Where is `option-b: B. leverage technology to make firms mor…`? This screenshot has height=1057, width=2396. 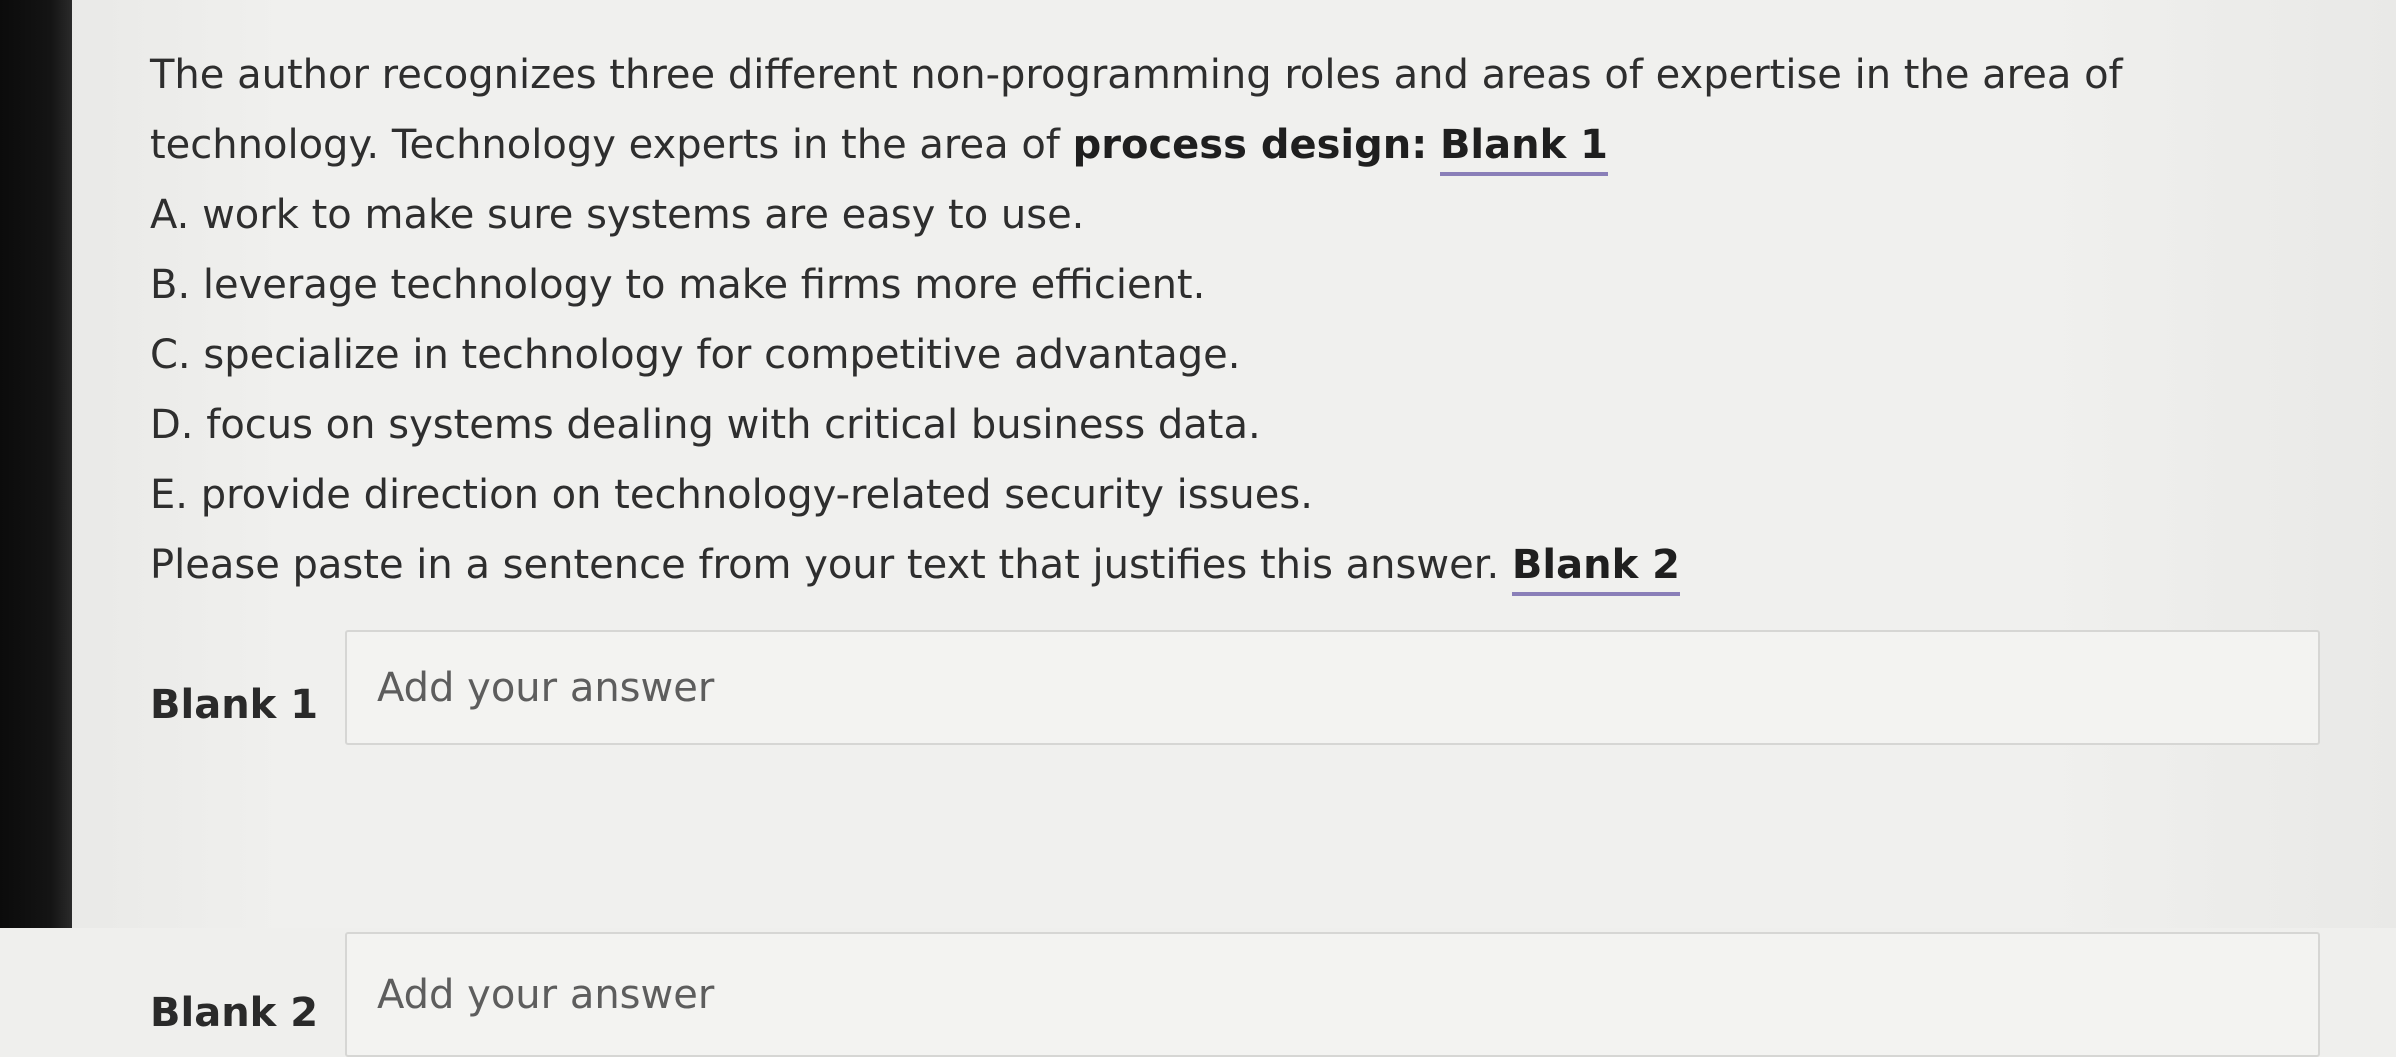 option-b: B. leverage technology to make firms mor… is located at coordinates (678, 285).